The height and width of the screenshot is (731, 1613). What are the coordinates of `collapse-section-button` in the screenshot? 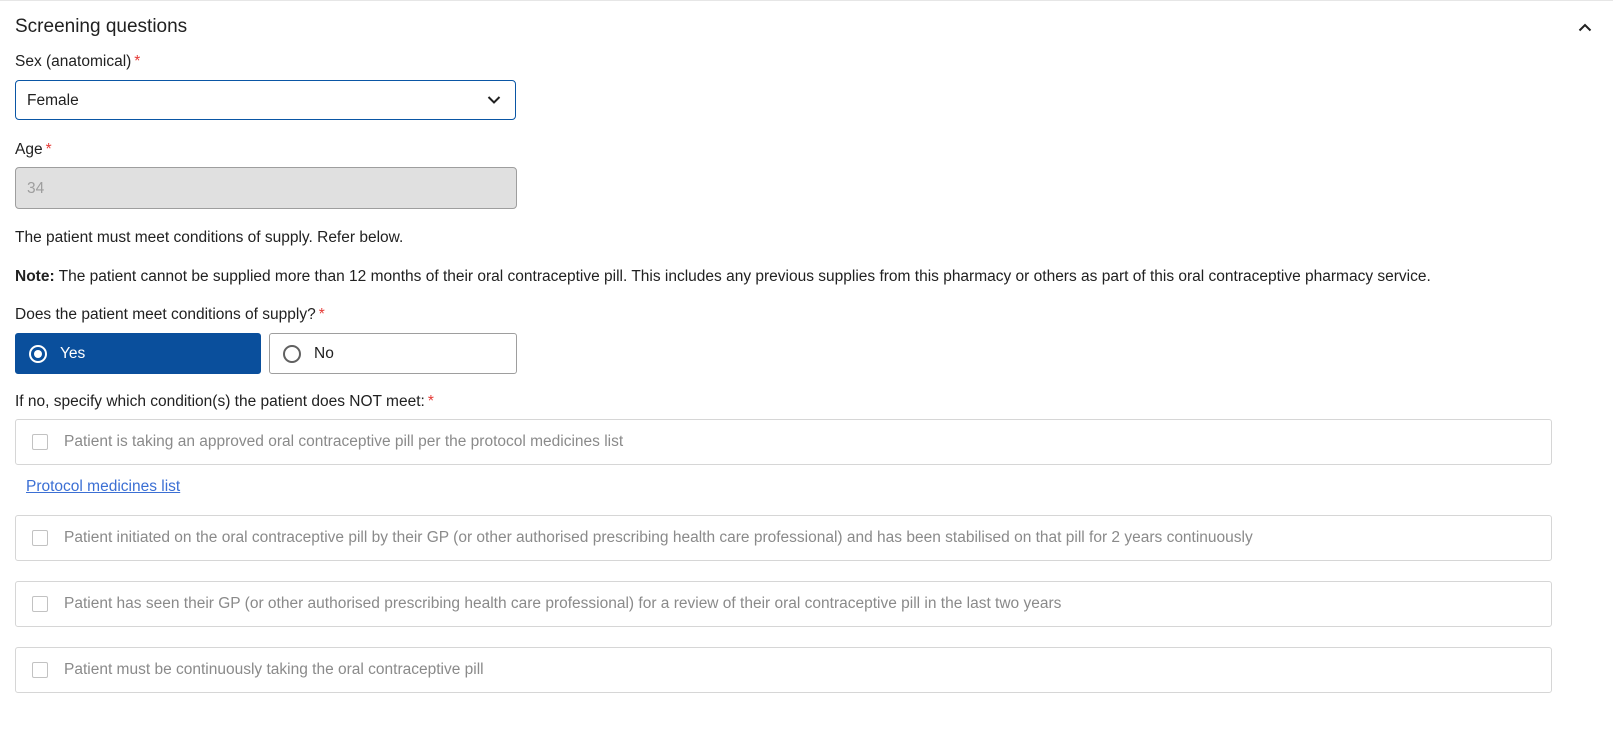 It's located at (1585, 27).